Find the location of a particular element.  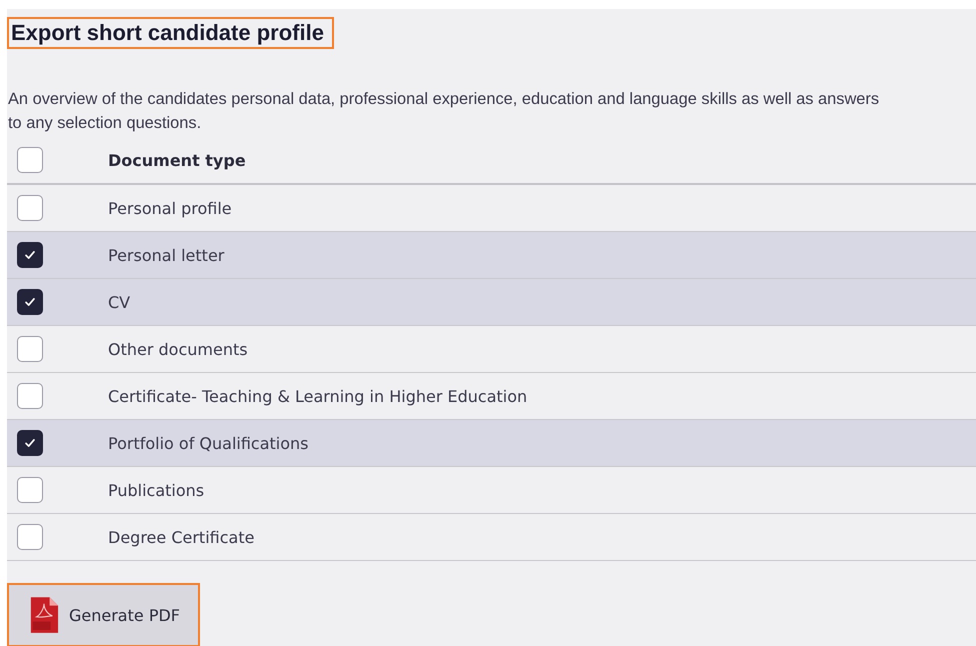

document-type-label: Publications is located at coordinates (156, 490).